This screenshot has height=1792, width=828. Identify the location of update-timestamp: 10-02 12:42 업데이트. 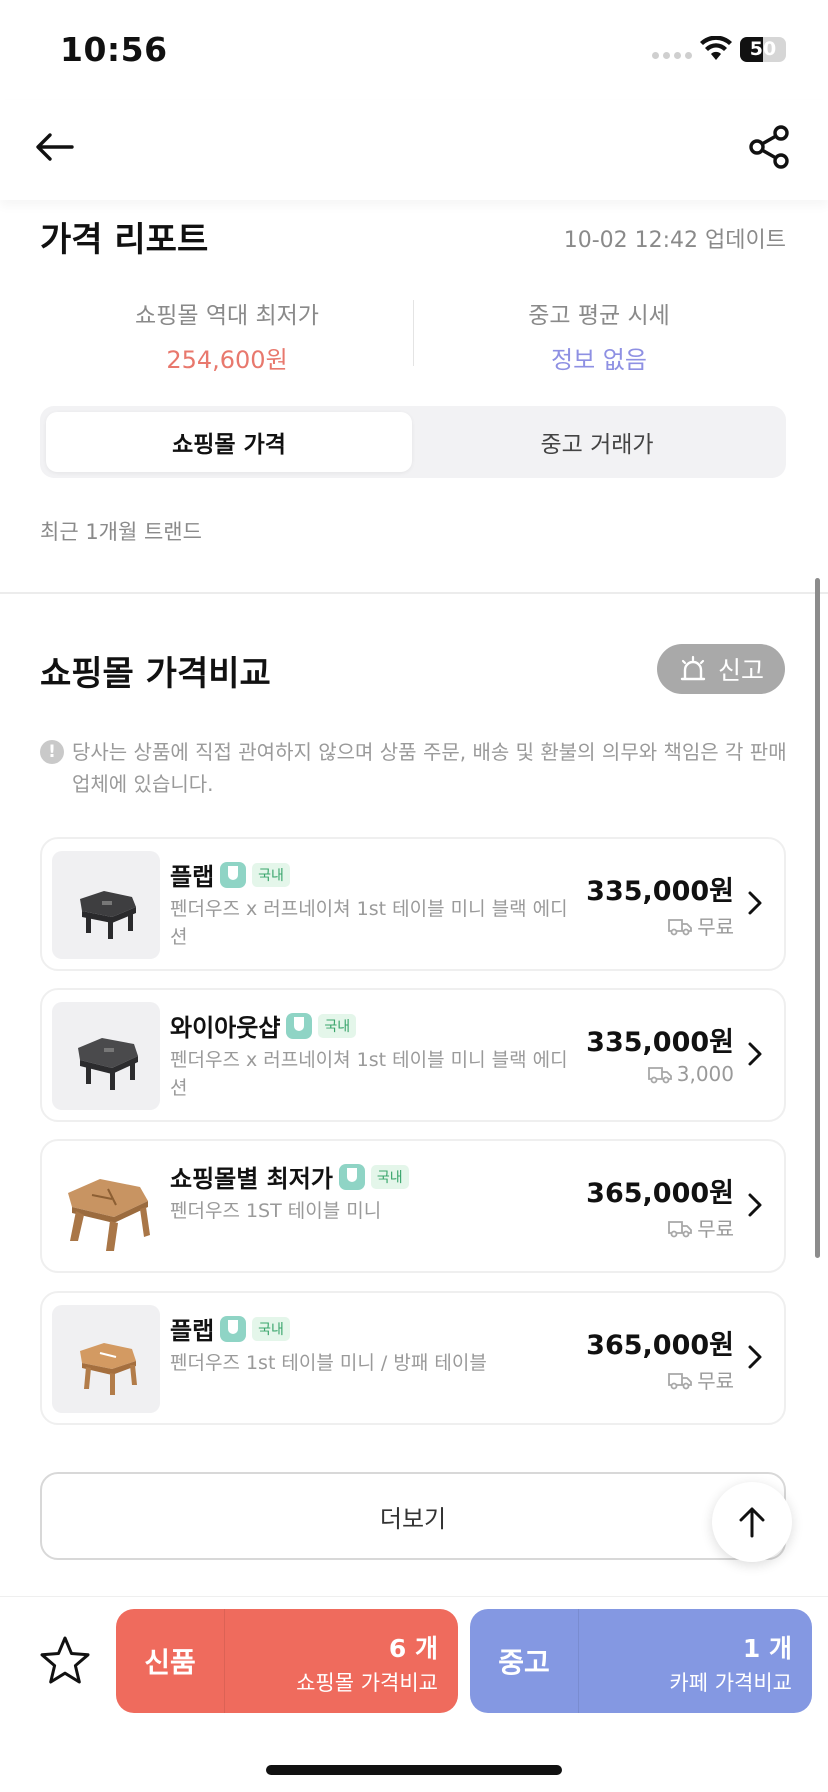
(674, 240).